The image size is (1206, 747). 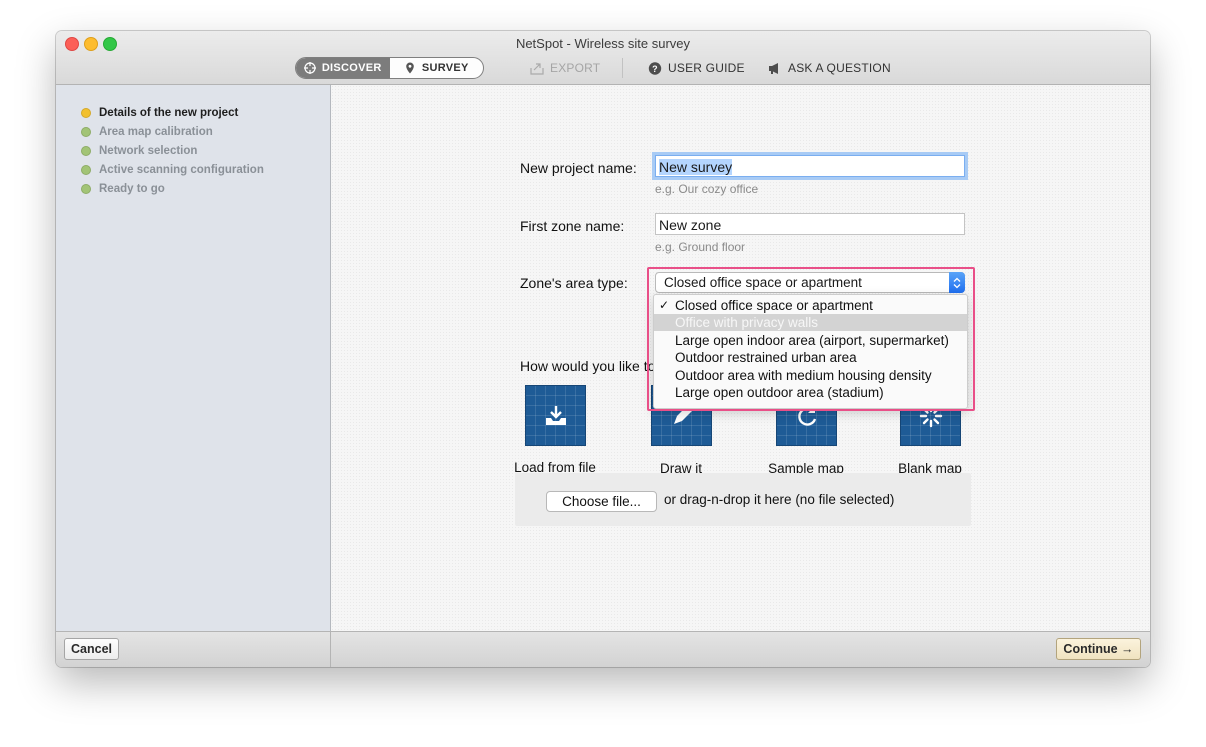 I want to click on project-name-label: New project name:, so click(x=578, y=168).